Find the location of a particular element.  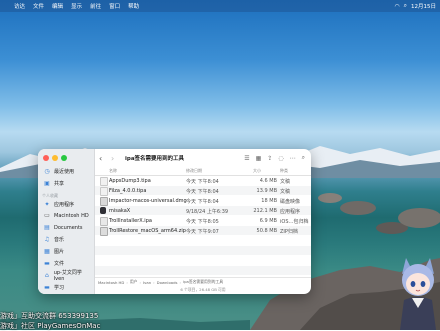

column-kind: 种类 is located at coordinates (284, 171).